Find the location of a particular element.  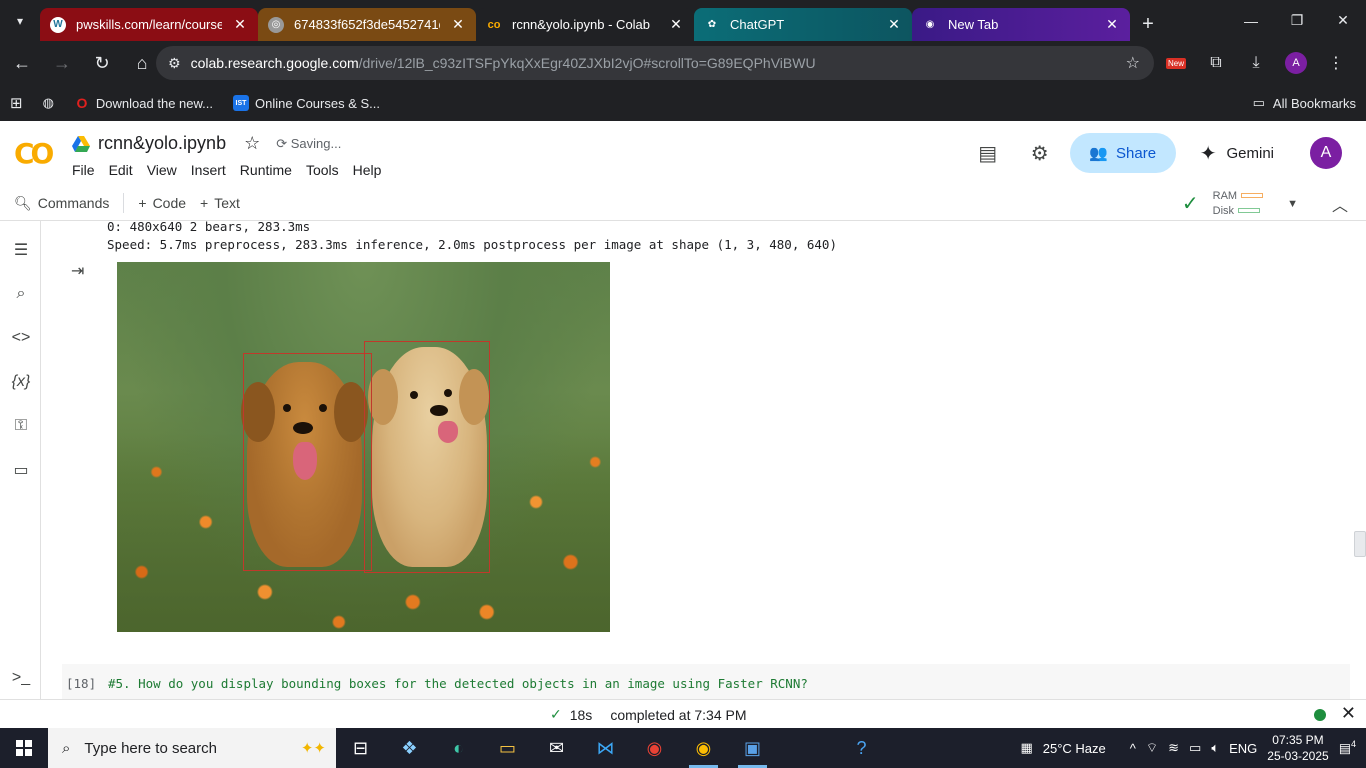

files-folder-icon: ▭ is located at coordinates (21, 470).